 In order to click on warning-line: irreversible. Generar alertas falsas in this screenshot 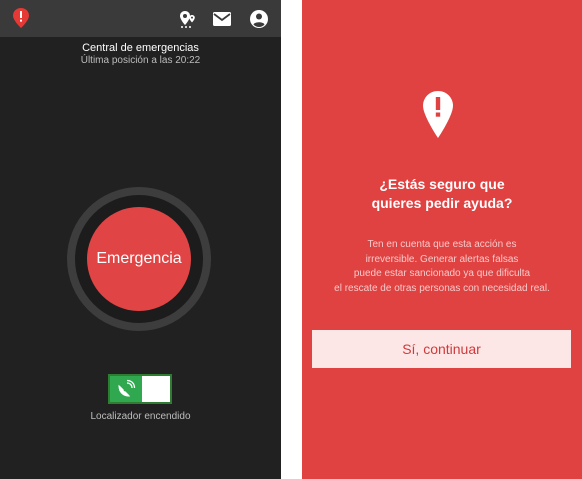, I will do `click(442, 259)`.